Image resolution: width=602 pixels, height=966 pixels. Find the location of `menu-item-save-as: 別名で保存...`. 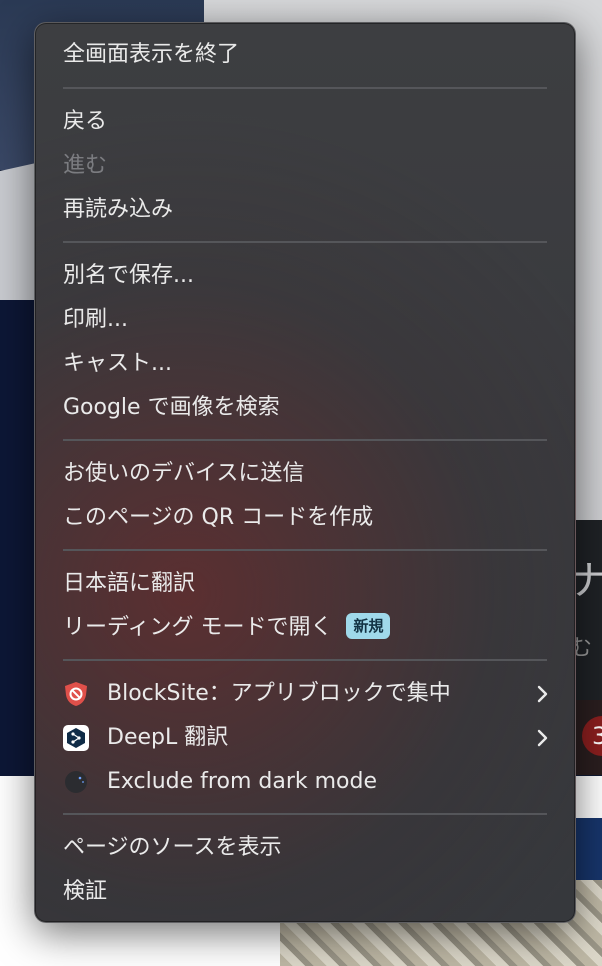

menu-item-save-as: 別名で保存... is located at coordinates (305, 276).